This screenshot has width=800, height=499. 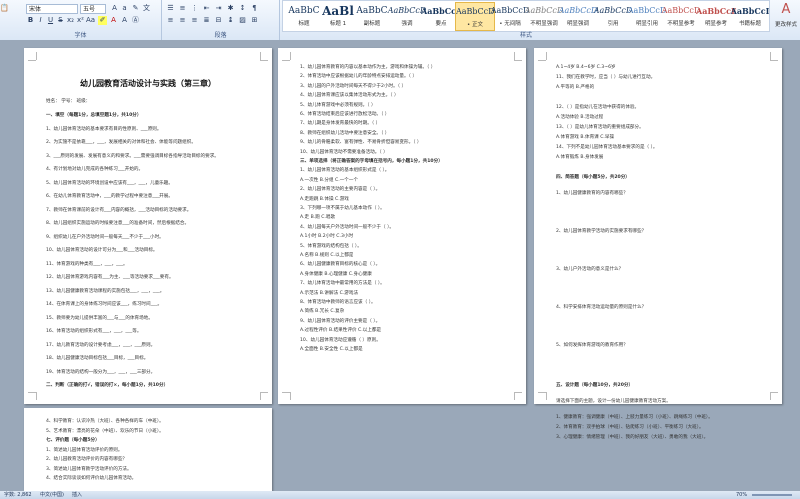 I want to click on text-line: A.简练 B.冗长 C.复杂, so click(x=322, y=312).